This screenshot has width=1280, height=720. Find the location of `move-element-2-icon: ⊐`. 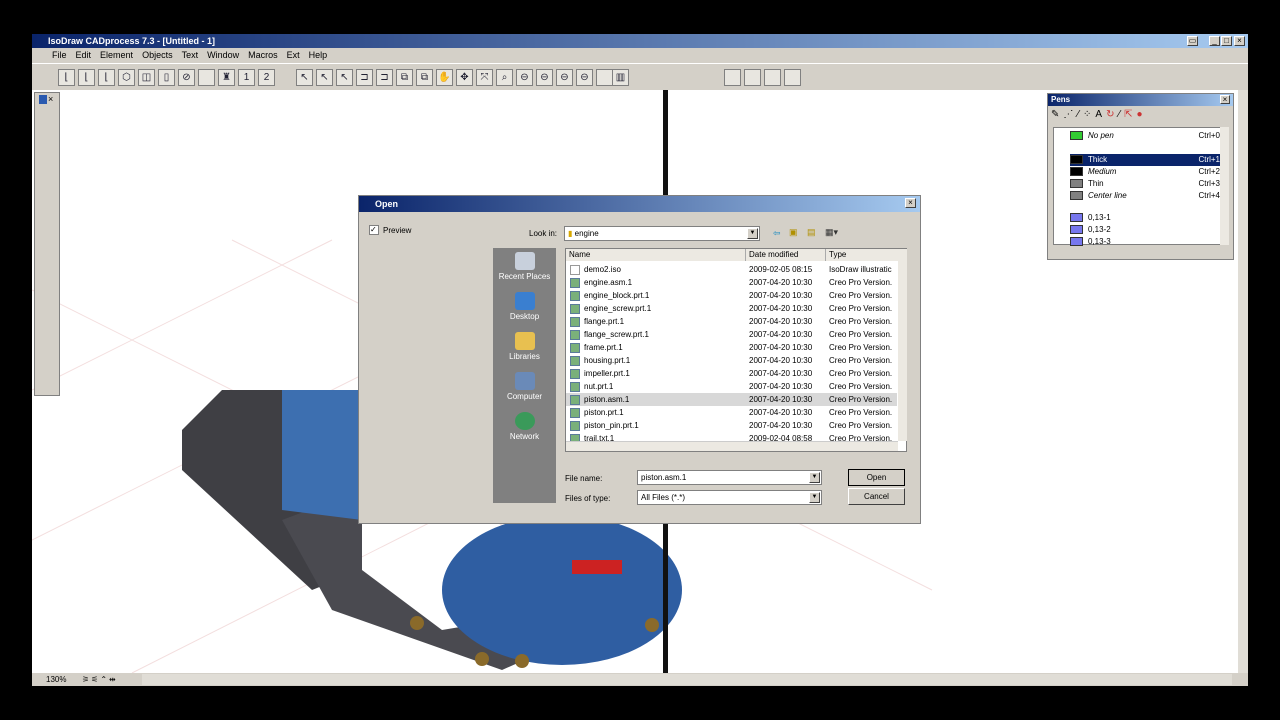

move-element-2-icon: ⊐ is located at coordinates (384, 77).